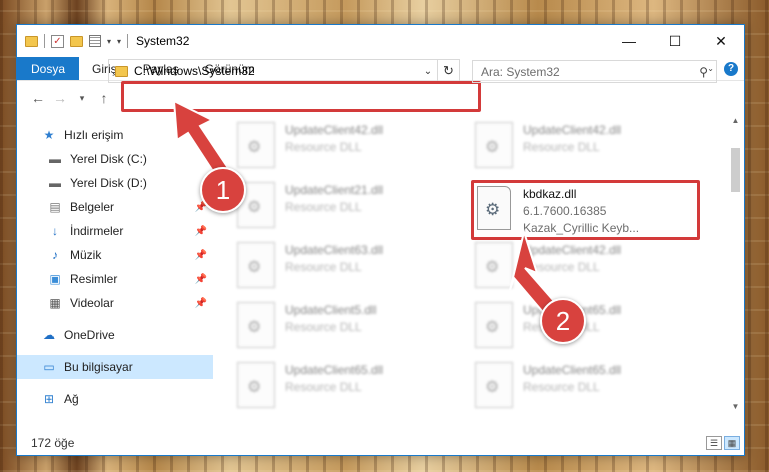 The height and width of the screenshot is (472, 769). I want to click on sidebar-item-downloads: ↓ İndirmeler 📌, so click(115, 231).